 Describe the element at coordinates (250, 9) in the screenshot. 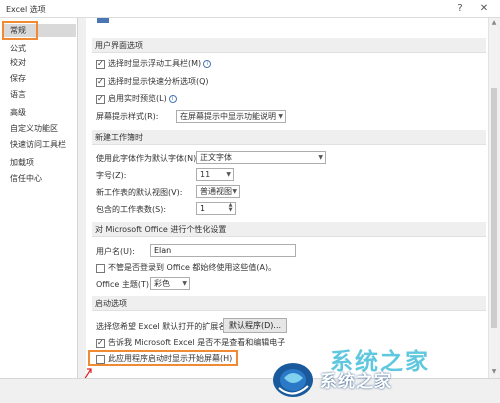

I see `title-bar: Excel 选项 ? ✕` at that location.